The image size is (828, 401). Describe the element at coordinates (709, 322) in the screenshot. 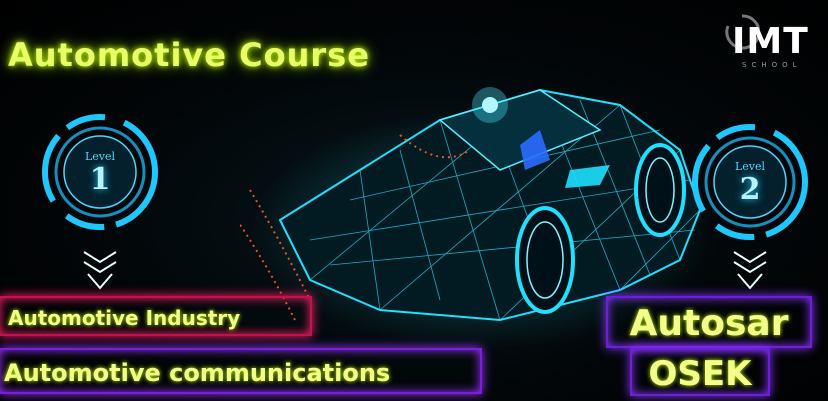

I see `level-2-topic-autosar: Autosar` at that location.